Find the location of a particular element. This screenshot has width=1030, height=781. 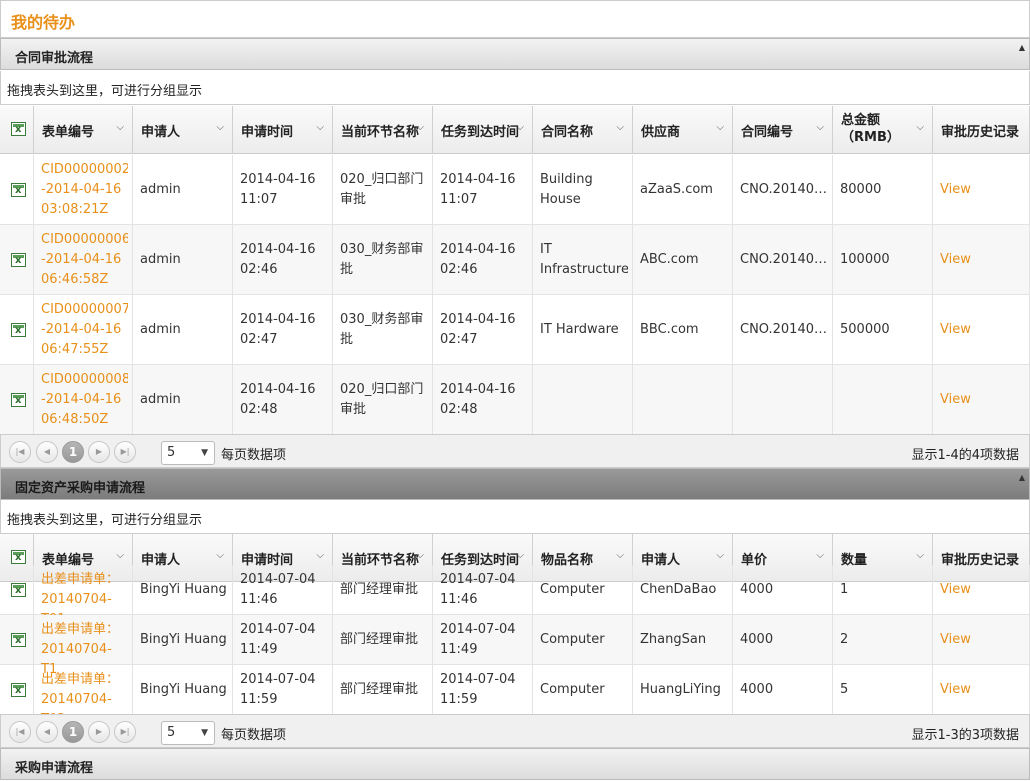

cell-value: Building House is located at coordinates (566, 189).